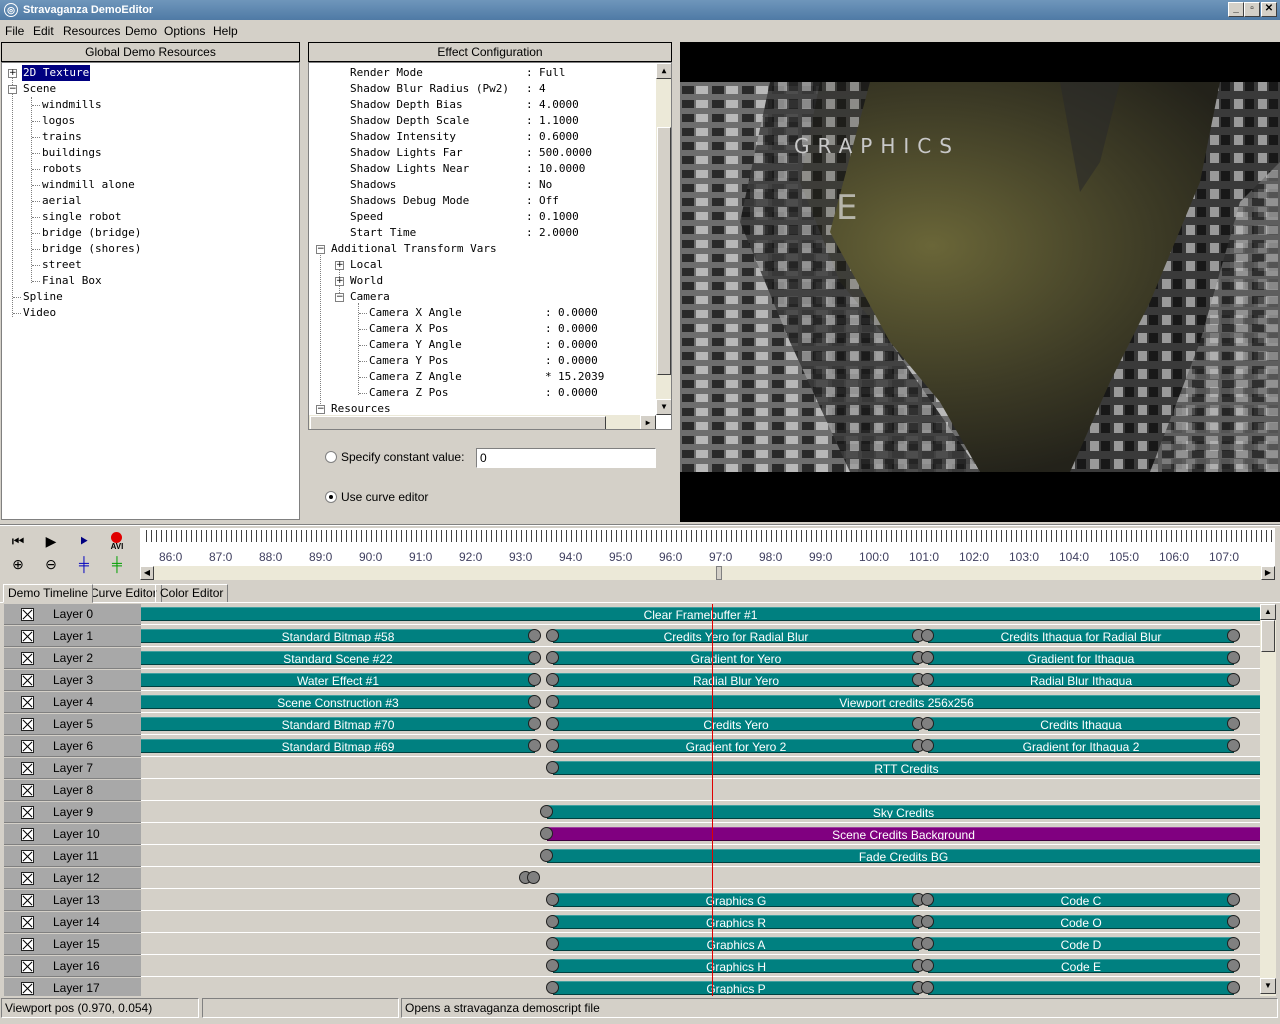 The width and height of the screenshot is (1280, 1024). What do you see at coordinates (700, 900) in the screenshot?
I see `layer-lane: Graphics G Code C` at bounding box center [700, 900].